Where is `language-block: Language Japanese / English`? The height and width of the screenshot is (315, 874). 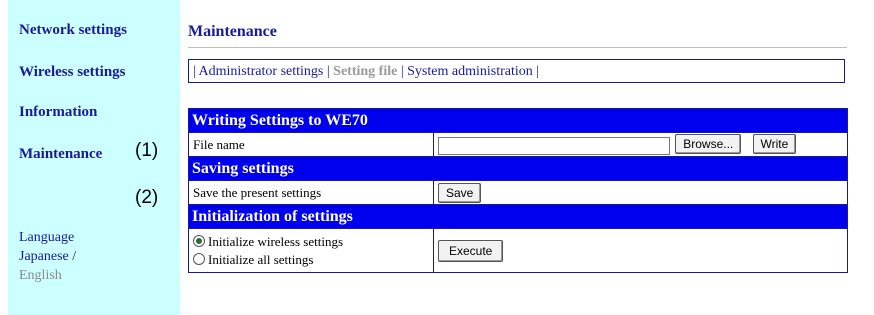
language-block: Language Japanese / English is located at coordinates (47, 256).